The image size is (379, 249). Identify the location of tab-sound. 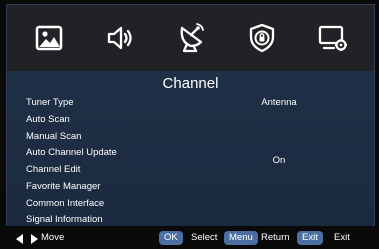
(120, 38).